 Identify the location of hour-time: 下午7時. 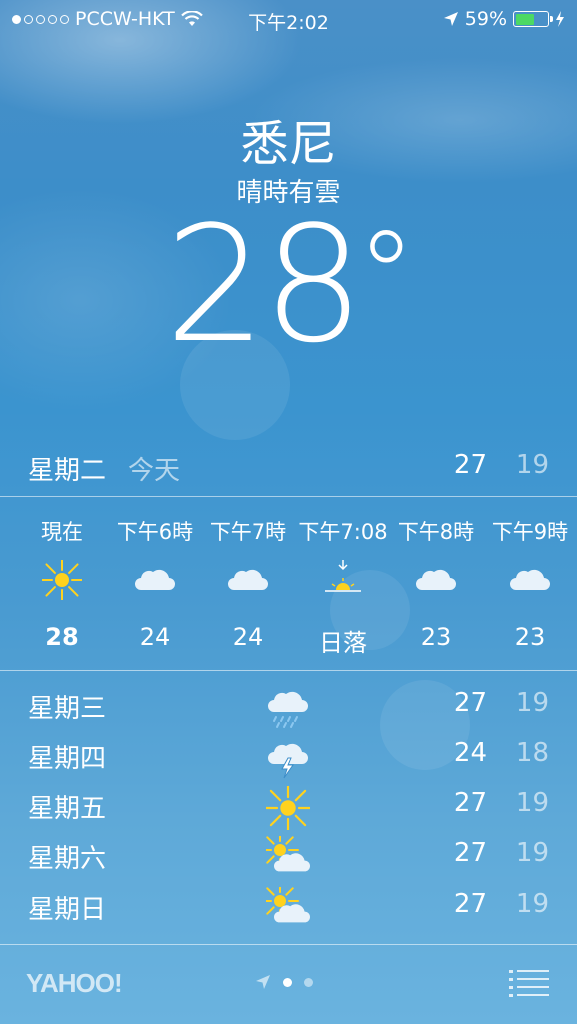
(248, 532).